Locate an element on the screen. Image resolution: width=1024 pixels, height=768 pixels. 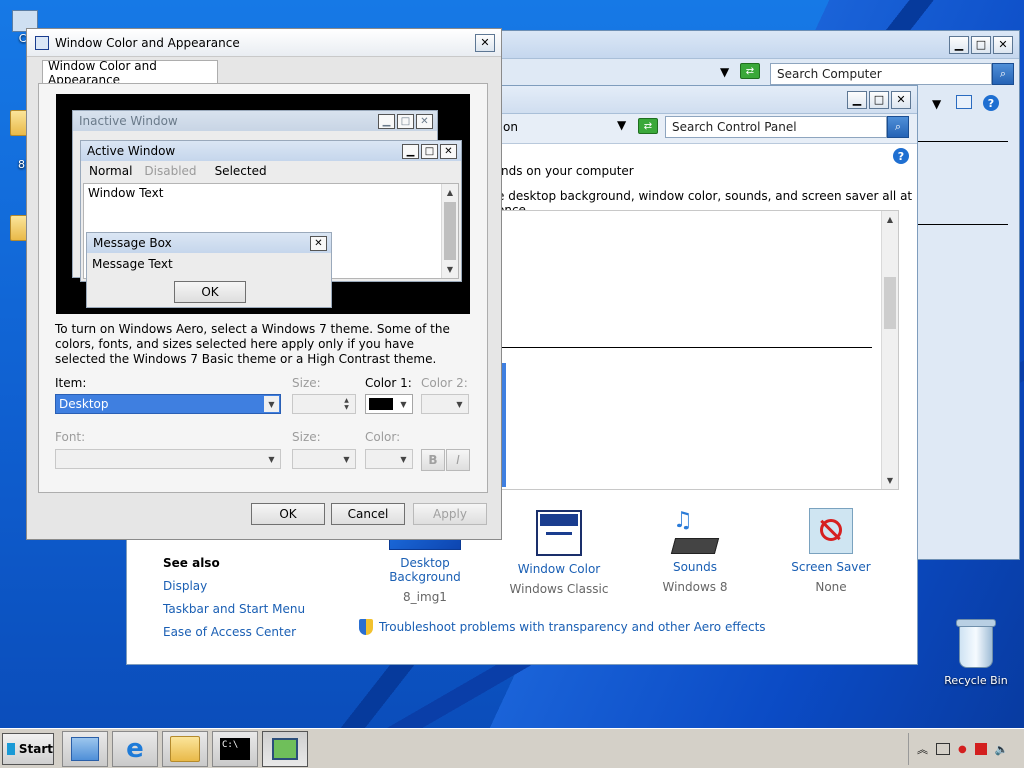
desktop-icon-recycle-bin: Recycle Bin is located at coordinates (976, 653).